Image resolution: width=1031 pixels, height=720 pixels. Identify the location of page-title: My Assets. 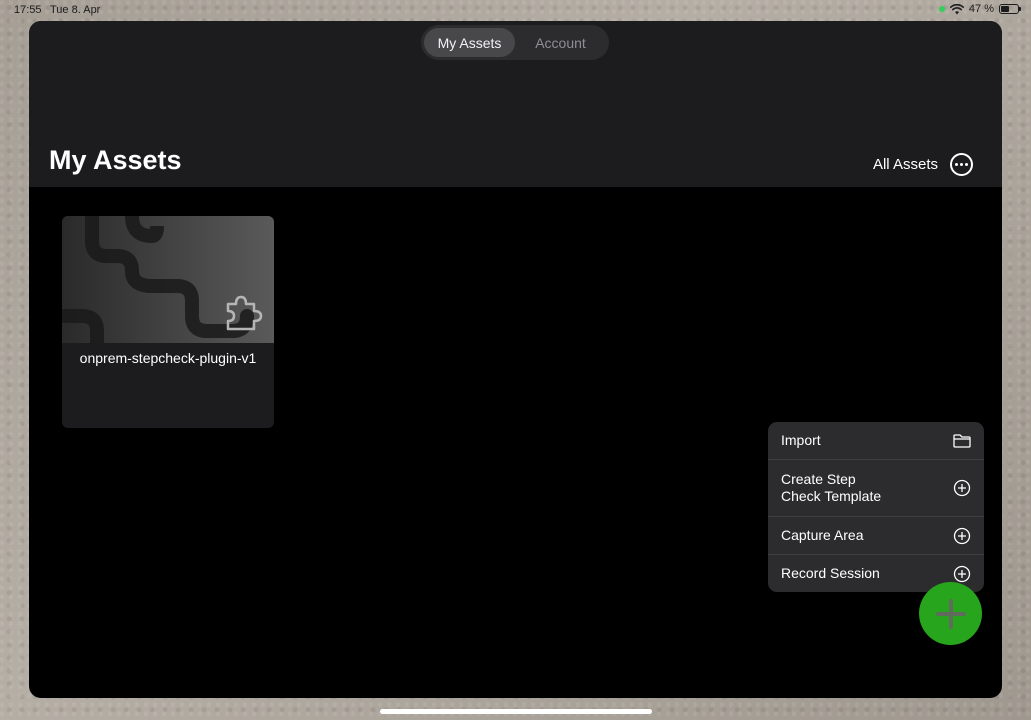
(115, 160).